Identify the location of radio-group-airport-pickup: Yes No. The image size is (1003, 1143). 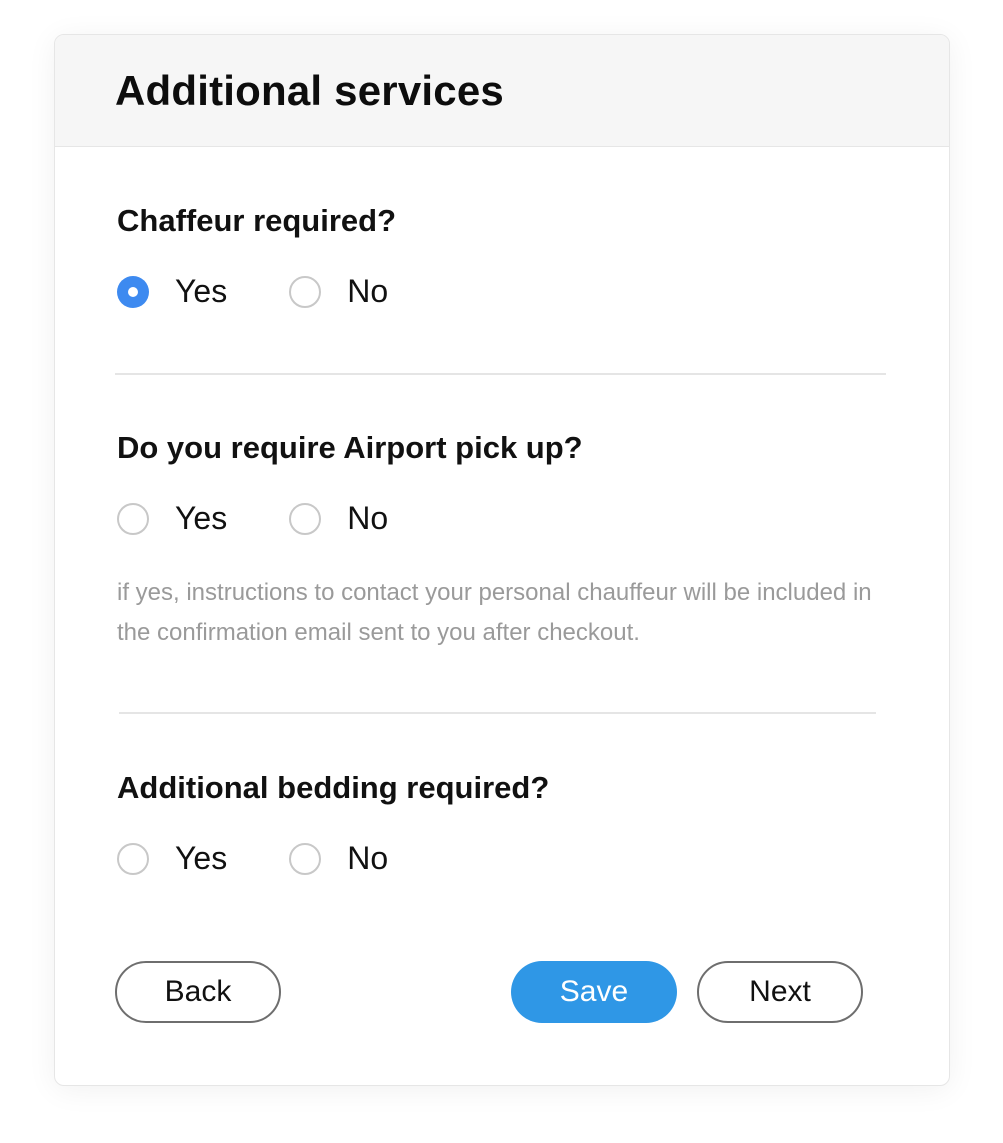
(502, 518).